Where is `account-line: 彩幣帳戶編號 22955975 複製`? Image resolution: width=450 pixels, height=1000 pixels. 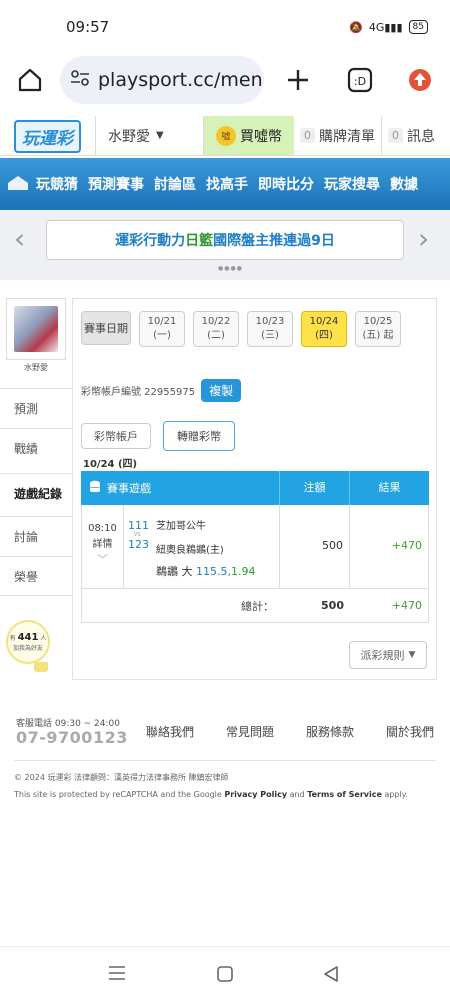
account-line: 彩幣帳戶編號 22955975 複製 is located at coordinates (161, 390).